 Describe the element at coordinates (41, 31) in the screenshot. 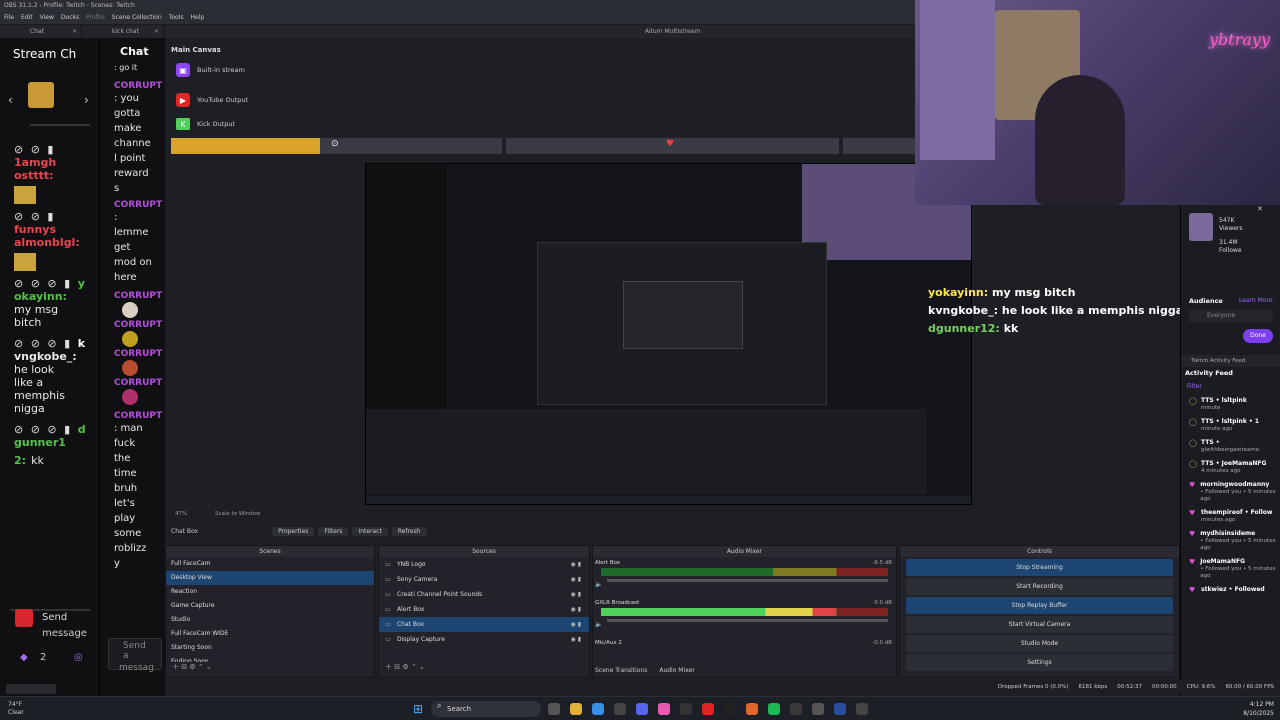

I see `tab-chat: Chat ✕` at that location.